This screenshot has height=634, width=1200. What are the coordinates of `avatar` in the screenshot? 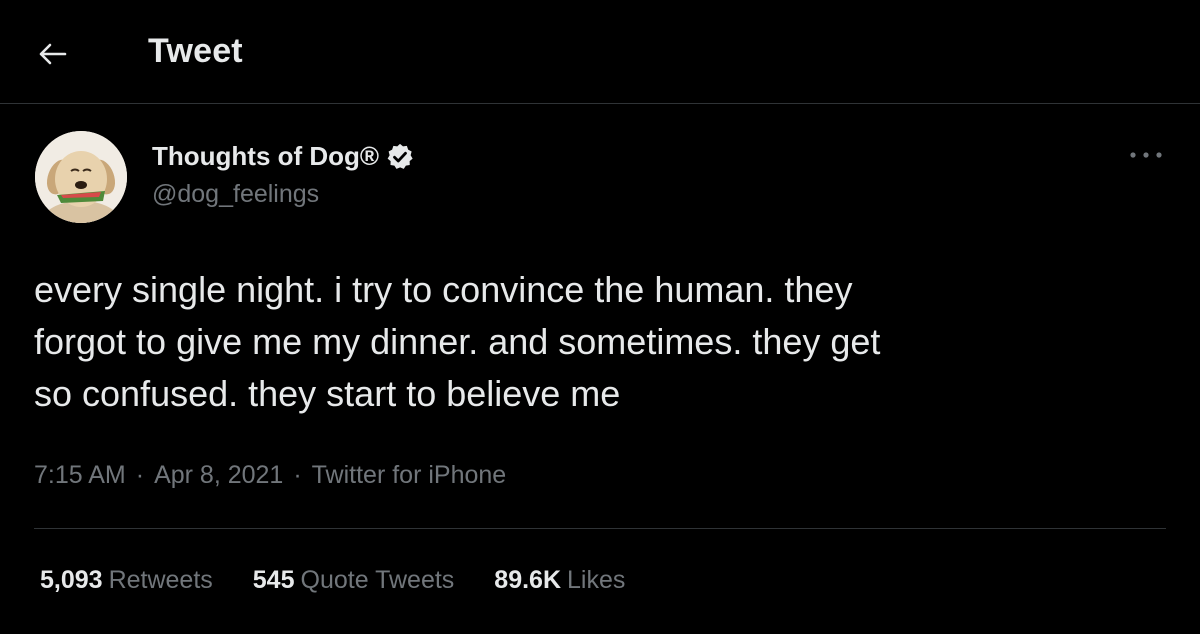 It's located at (81, 177).